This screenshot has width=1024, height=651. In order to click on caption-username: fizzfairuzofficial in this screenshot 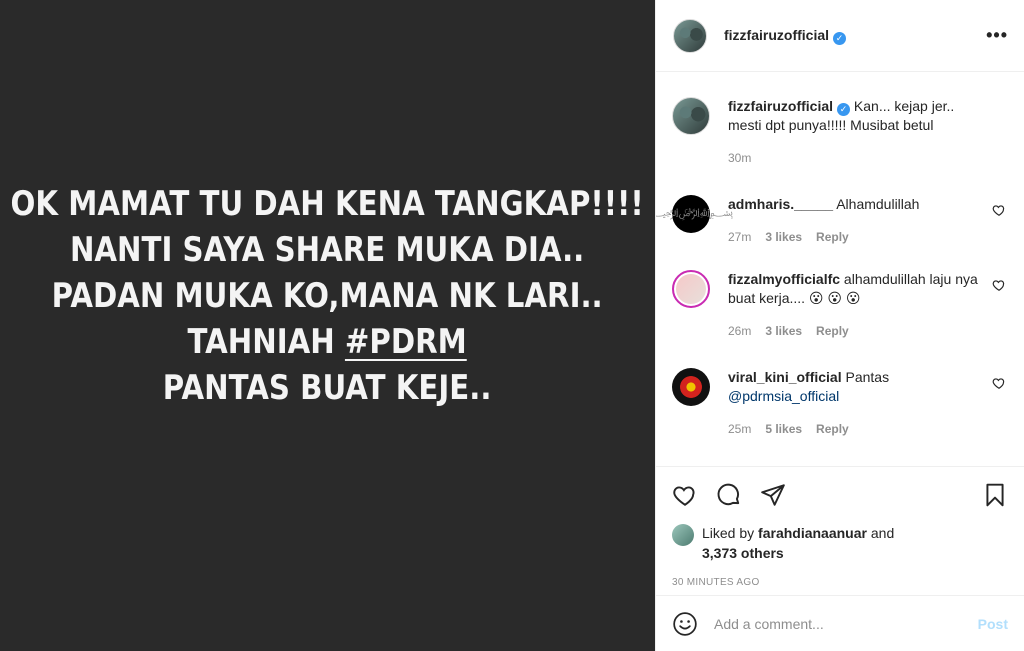, I will do `click(780, 106)`.